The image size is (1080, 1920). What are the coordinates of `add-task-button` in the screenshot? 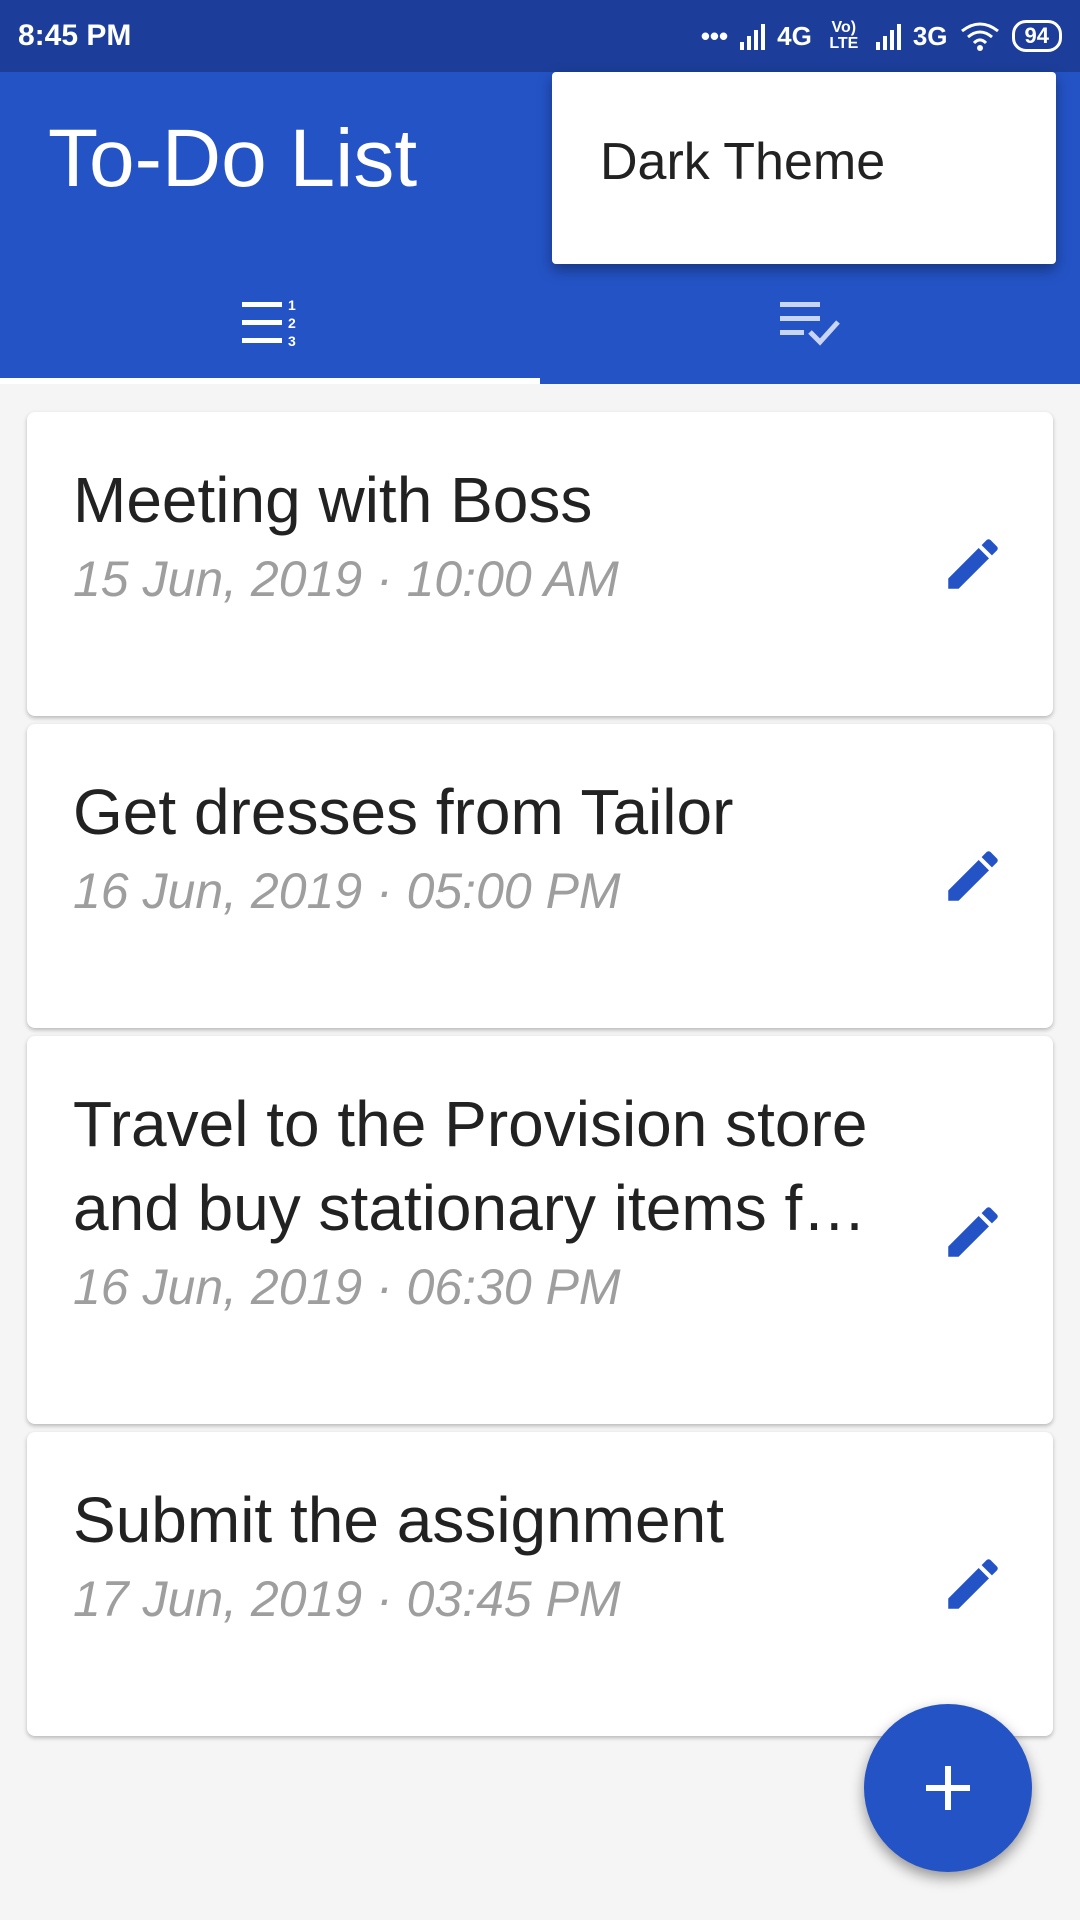 It's located at (948, 1788).